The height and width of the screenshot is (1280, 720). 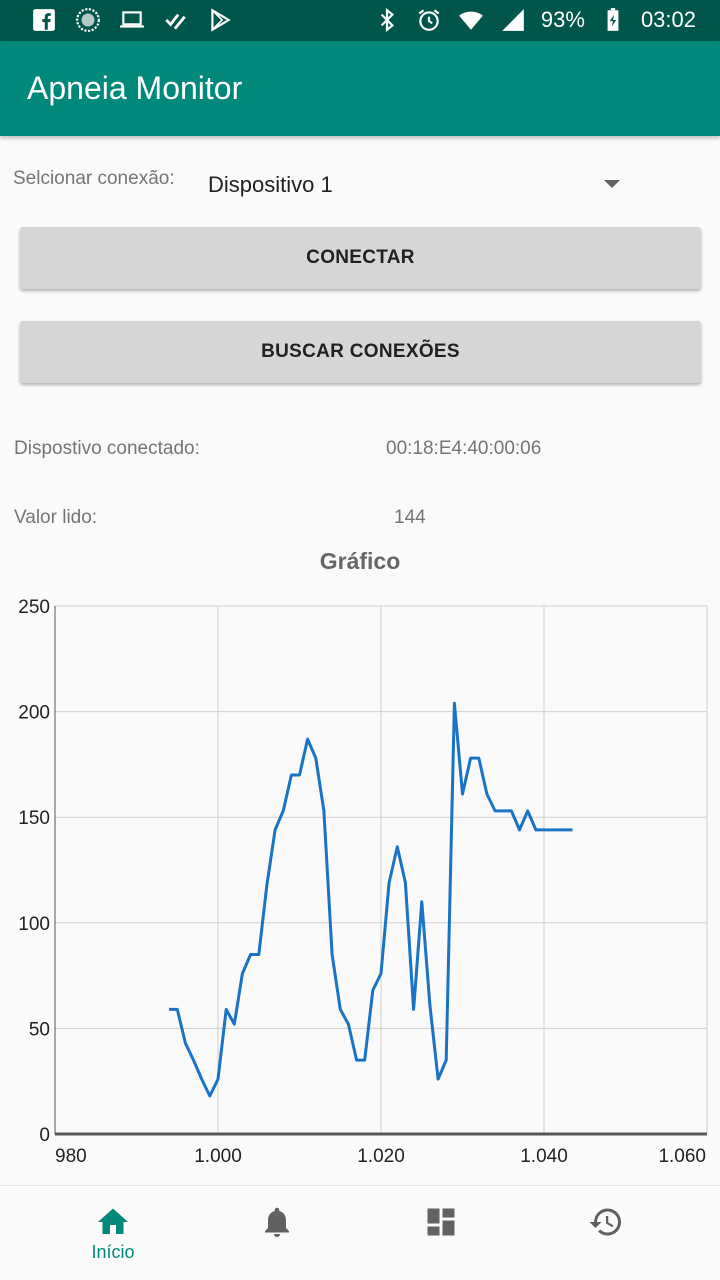 I want to click on search-connections-button: BUSCAR CONEXÕES, so click(x=360, y=352).